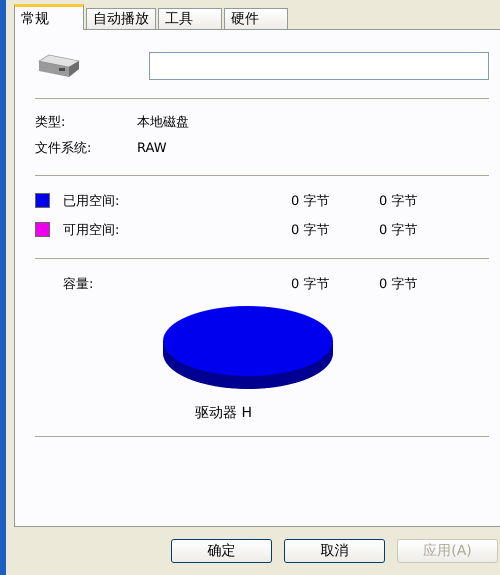 This screenshot has height=575, width=500. I want to click on dialog-button: 取消, so click(334, 551).